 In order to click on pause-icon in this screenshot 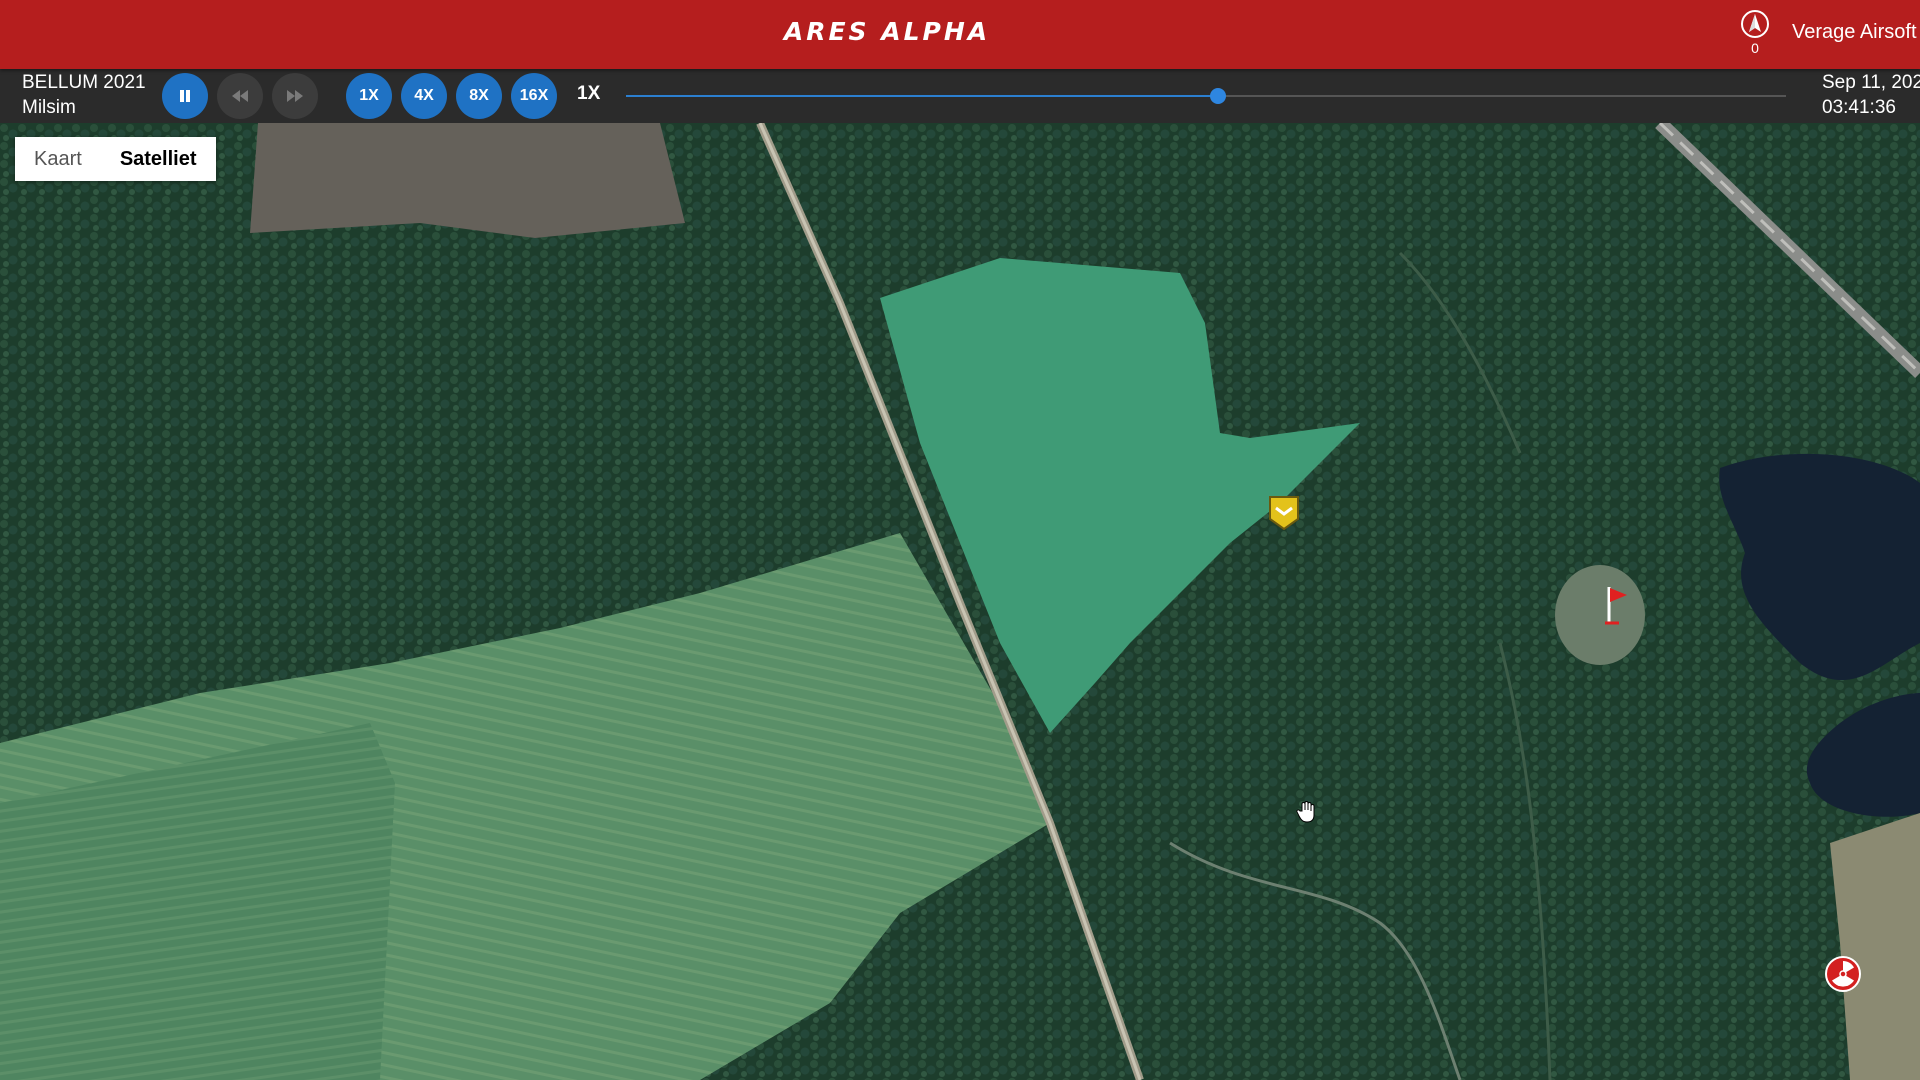, I will do `click(185, 96)`.